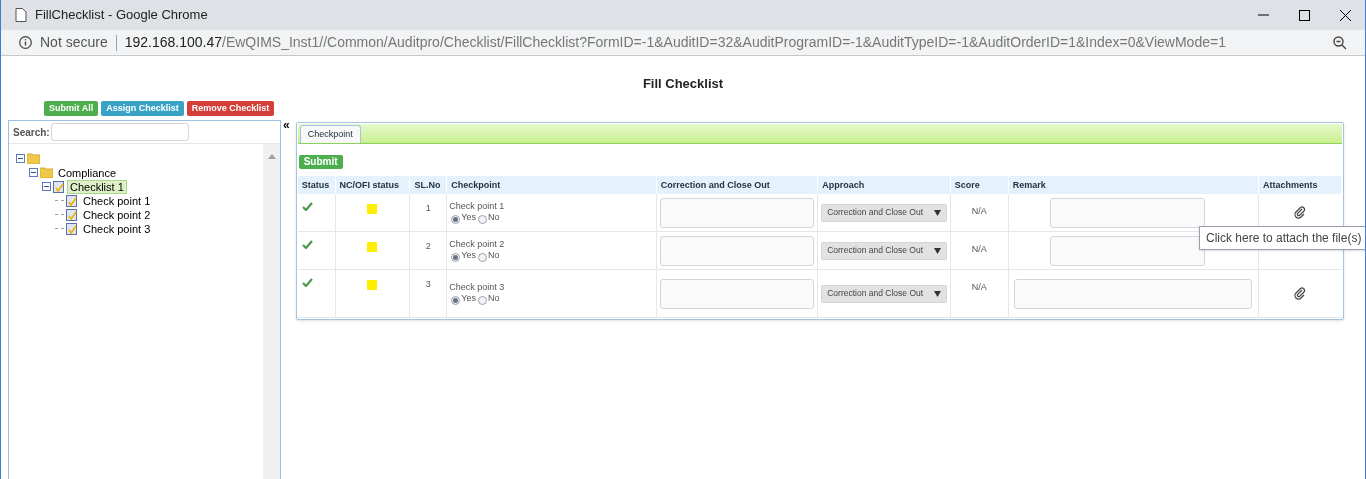  What do you see at coordinates (117, 200) in the screenshot?
I see `tree-item: Check point 1` at bounding box center [117, 200].